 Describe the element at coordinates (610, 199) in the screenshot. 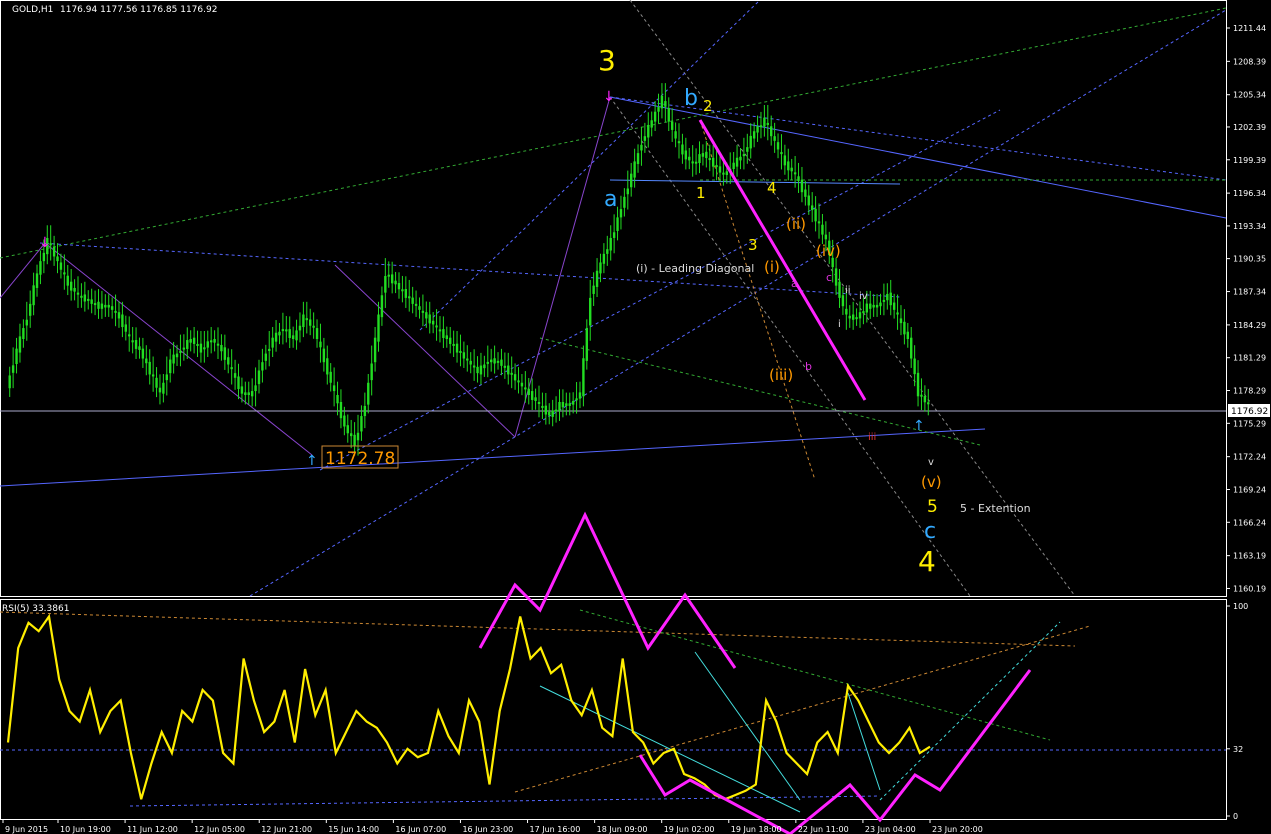

I see `wave-label: a` at that location.